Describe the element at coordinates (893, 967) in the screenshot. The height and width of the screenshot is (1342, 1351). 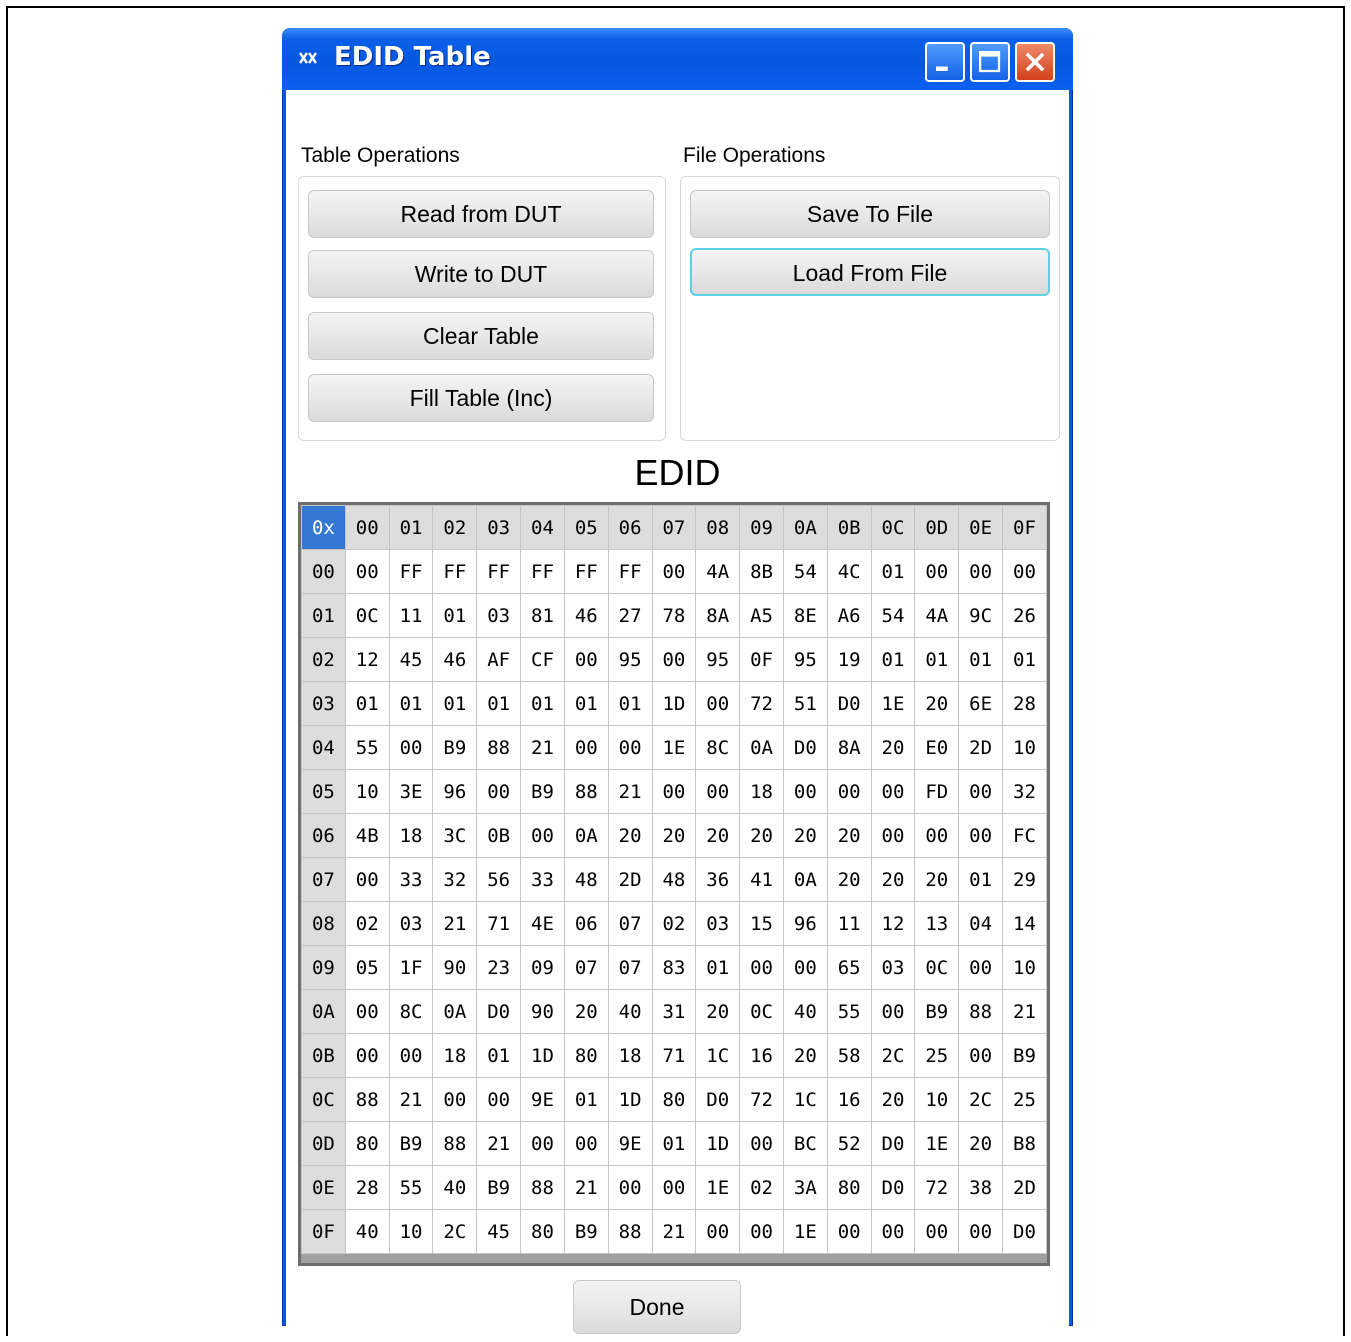
I see `edid-cell: 03` at that location.